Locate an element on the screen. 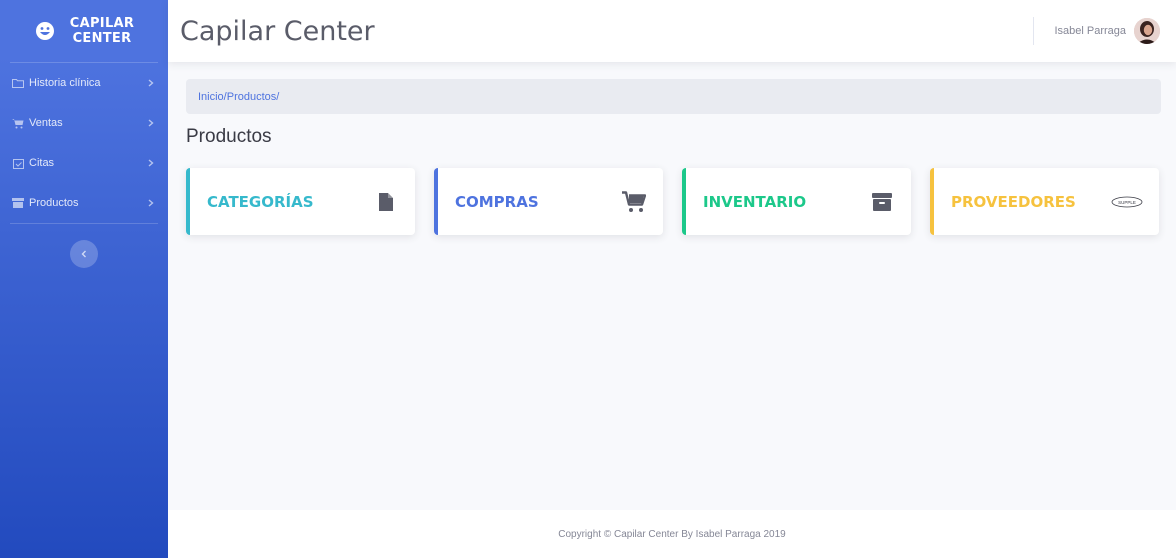  page-title: Productos is located at coordinates (229, 136).